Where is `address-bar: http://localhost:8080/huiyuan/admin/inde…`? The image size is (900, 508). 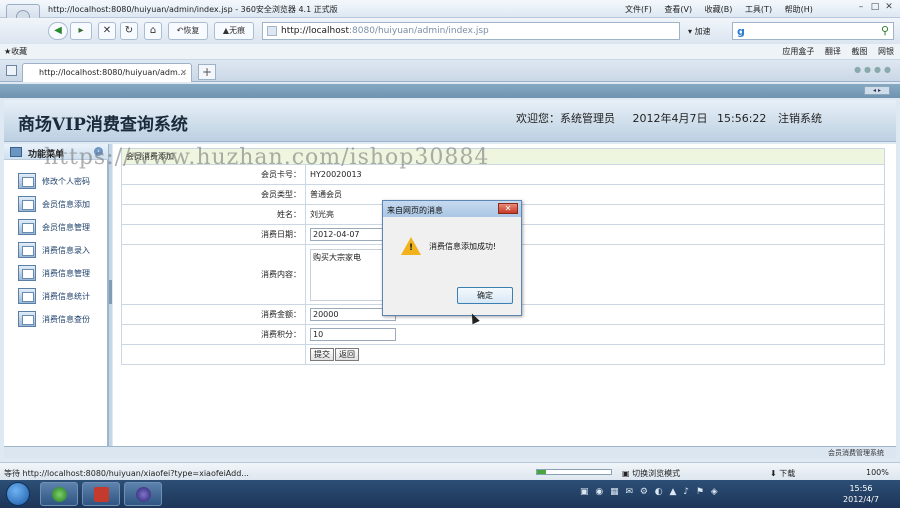
address-bar: http://localhost:8080/huiyuan/admin/inde… is located at coordinates (471, 31).